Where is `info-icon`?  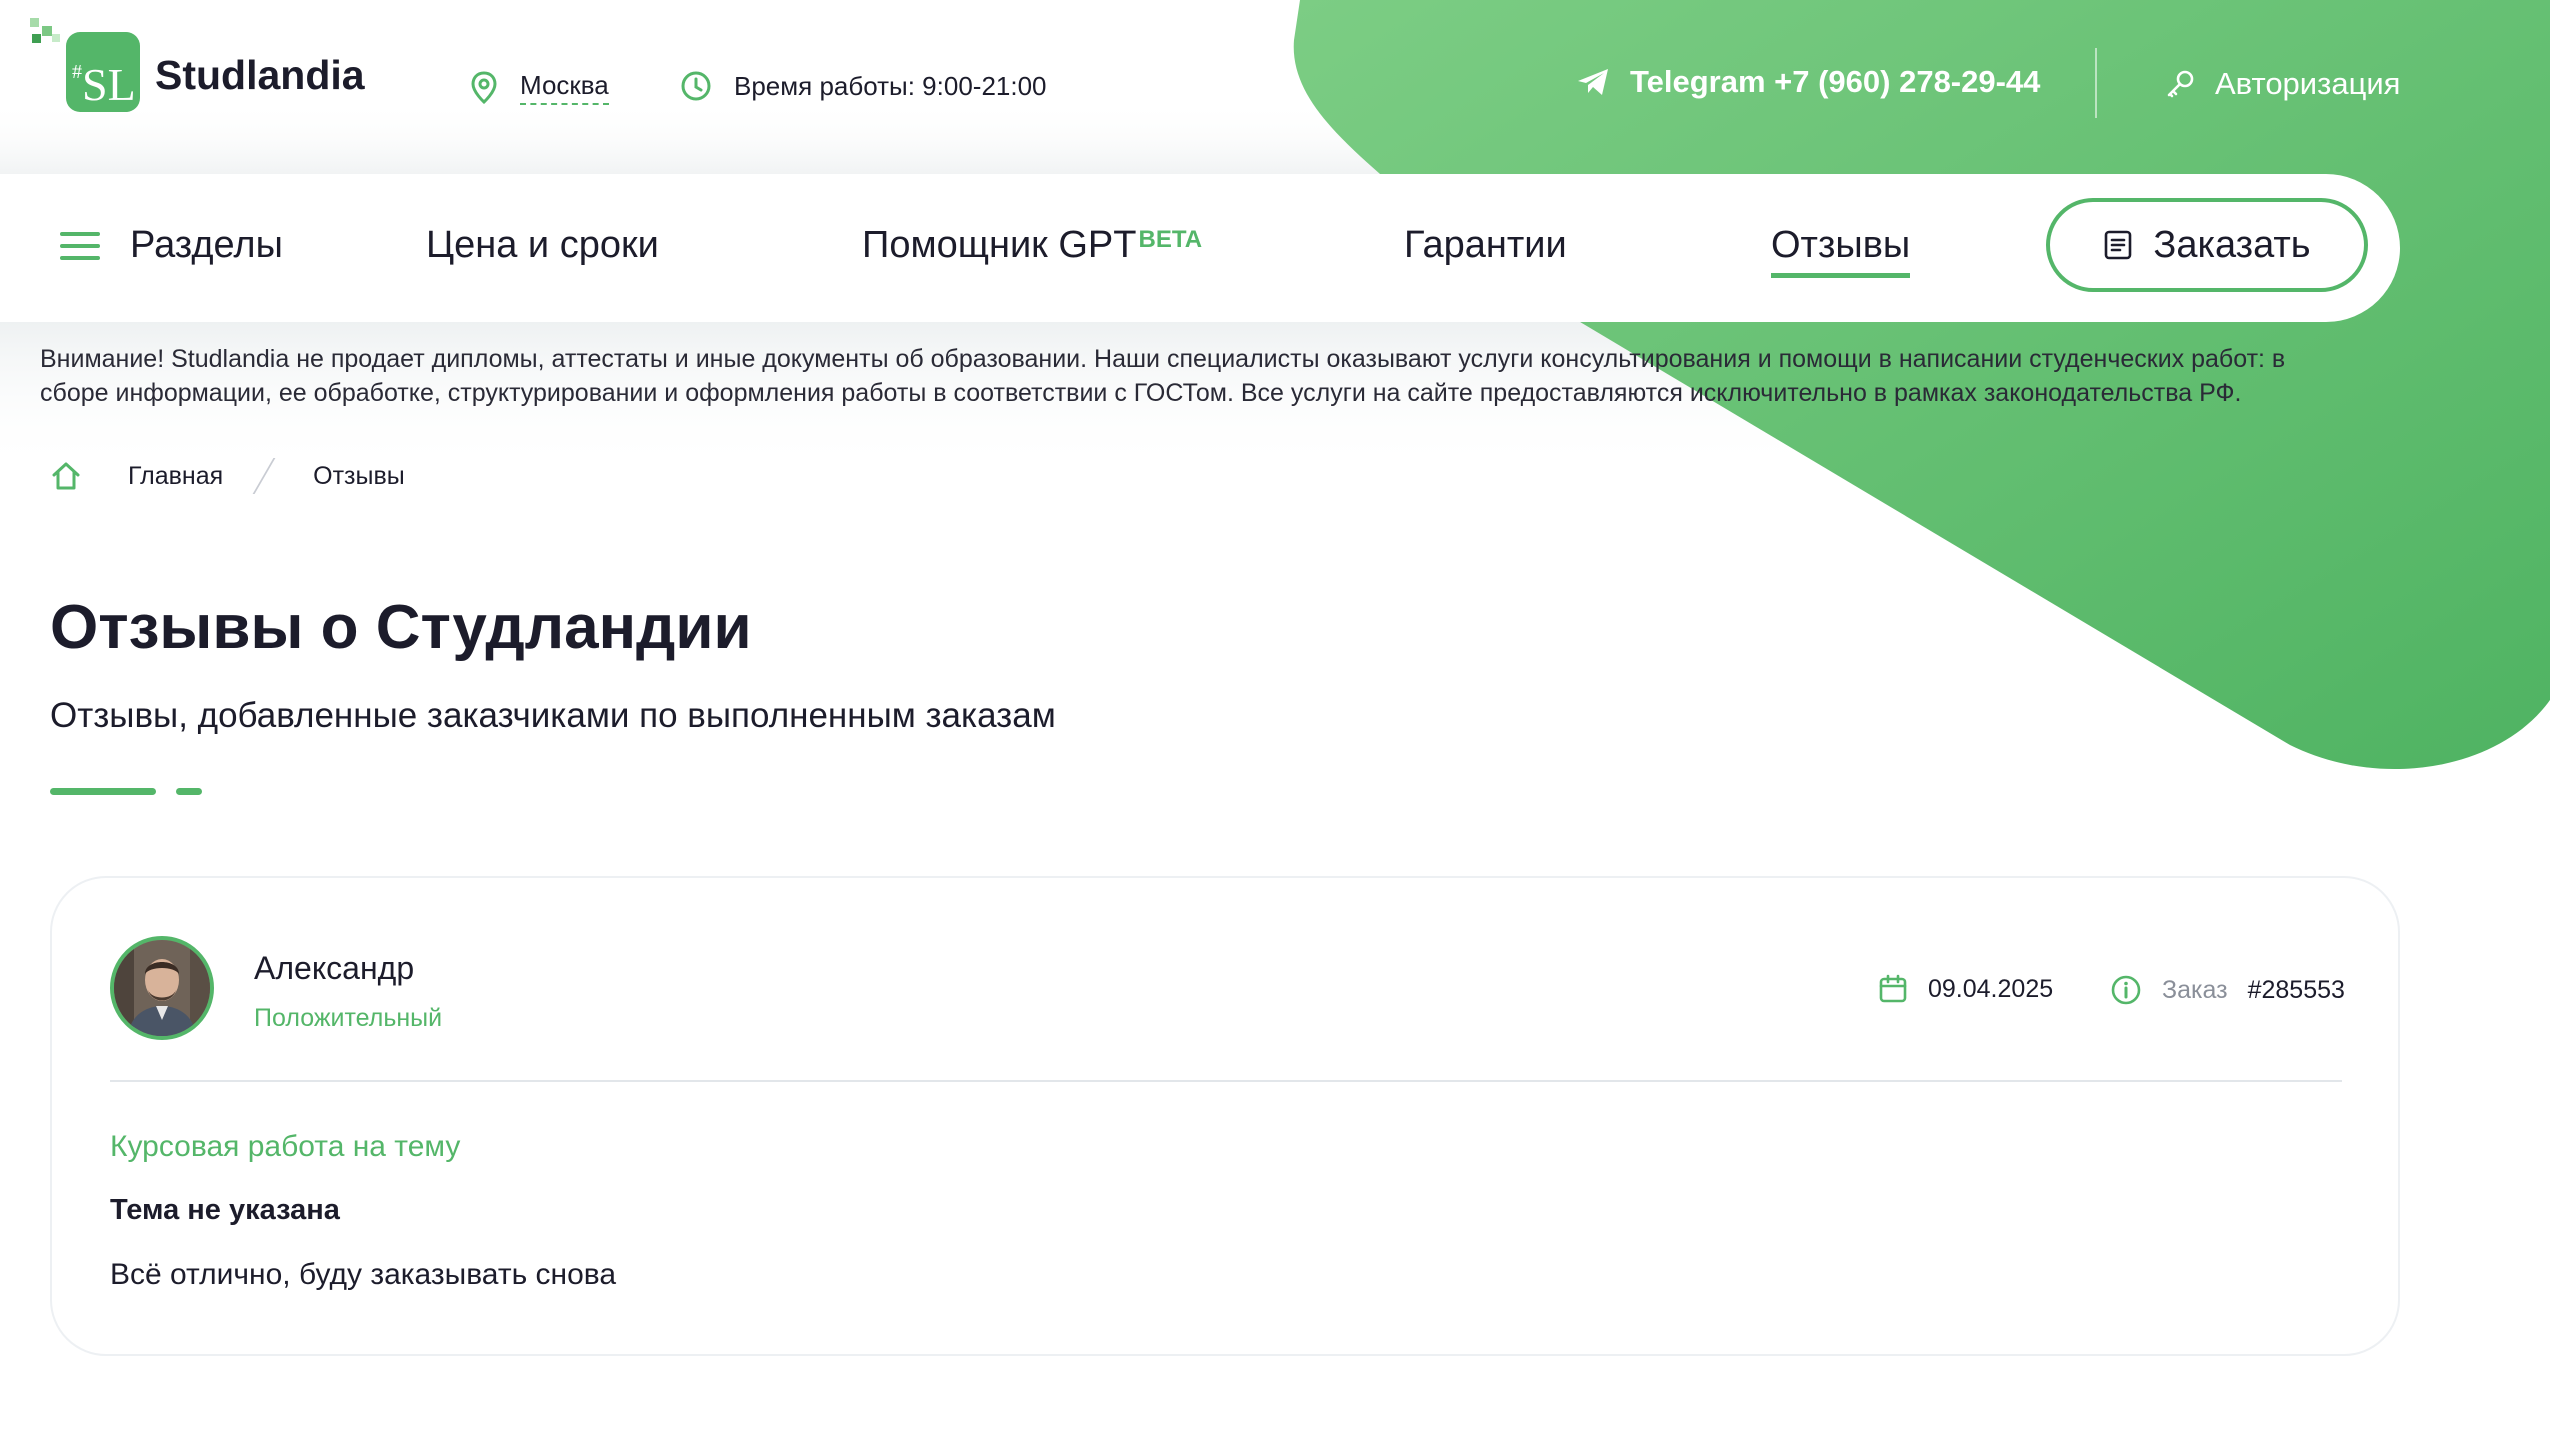 info-icon is located at coordinates (2126, 990).